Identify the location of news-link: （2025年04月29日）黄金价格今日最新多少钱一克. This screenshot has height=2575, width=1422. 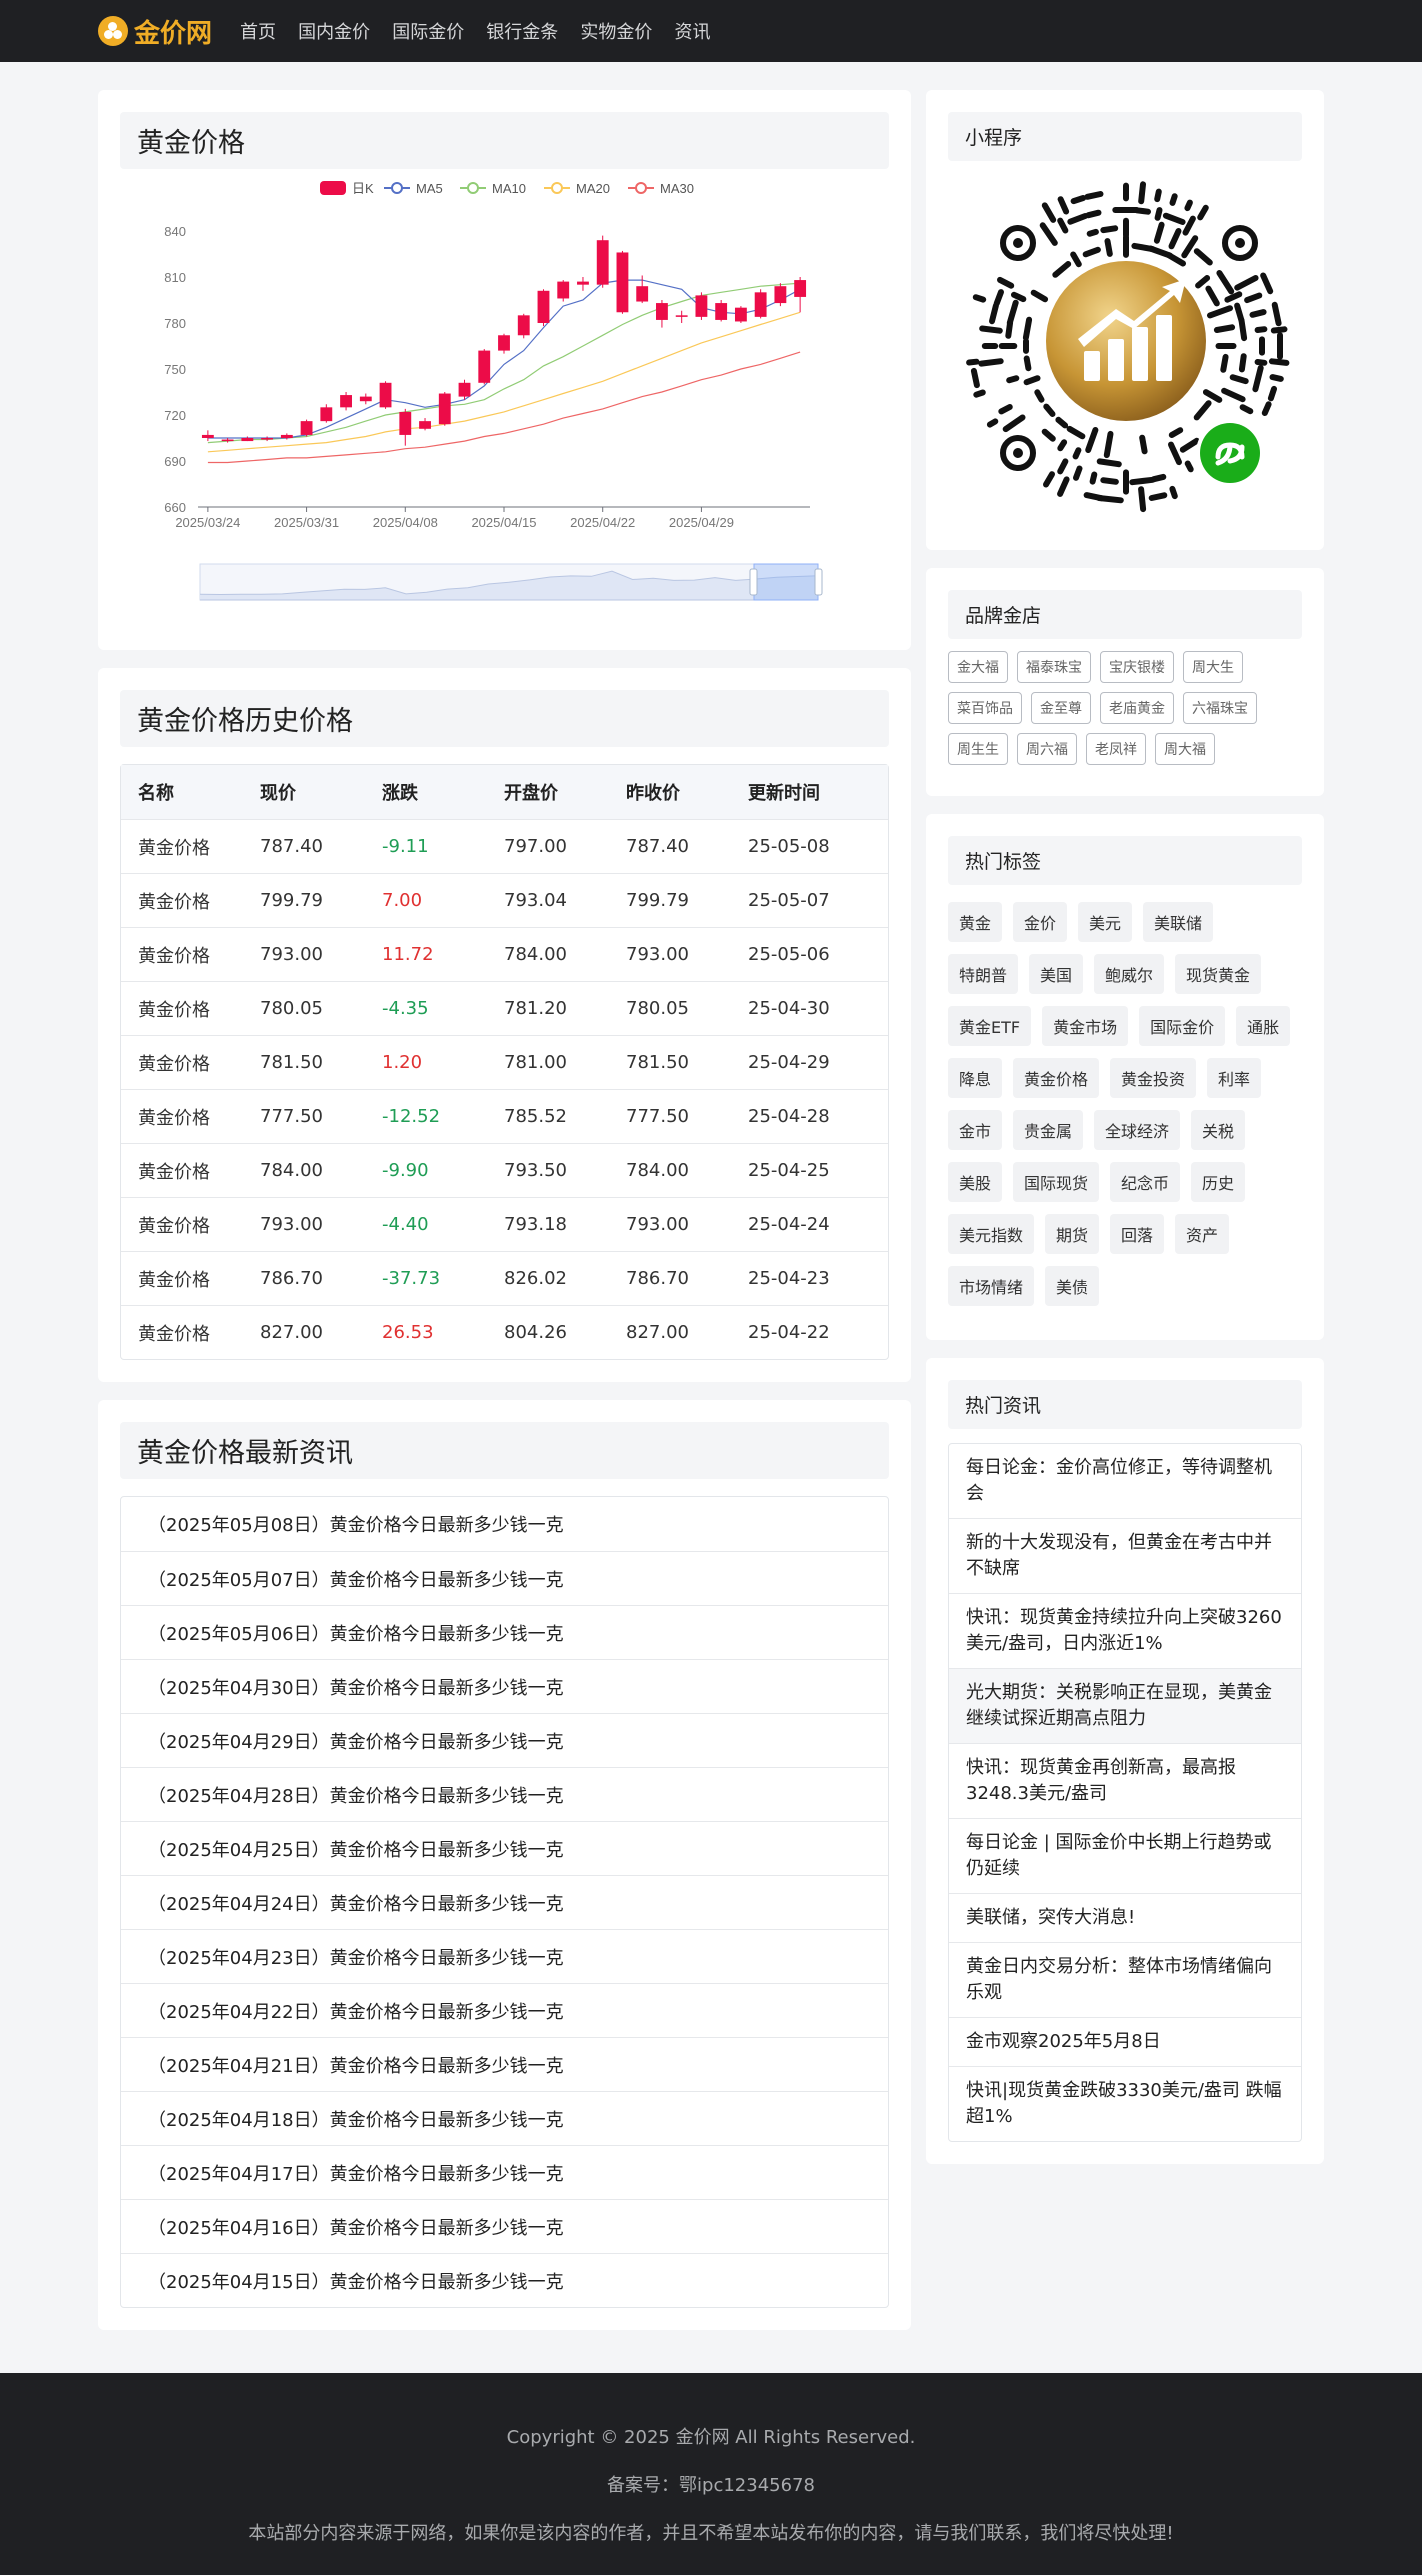
(504, 1740).